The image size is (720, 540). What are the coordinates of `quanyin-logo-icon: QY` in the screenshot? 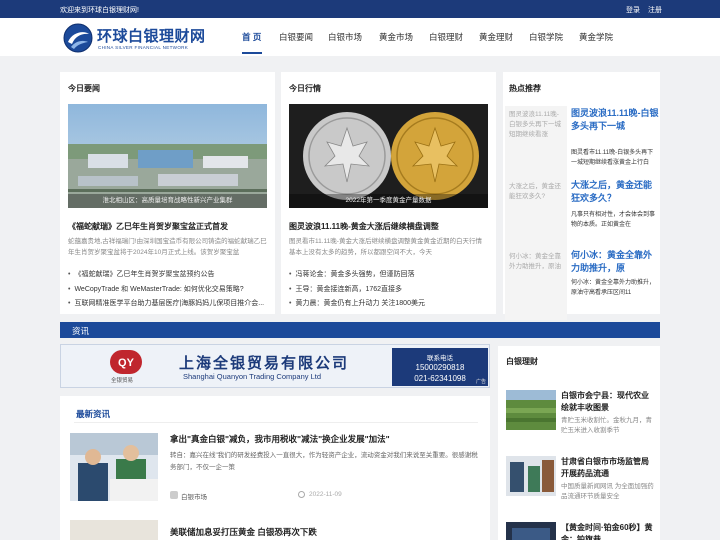 It's located at (126, 362).